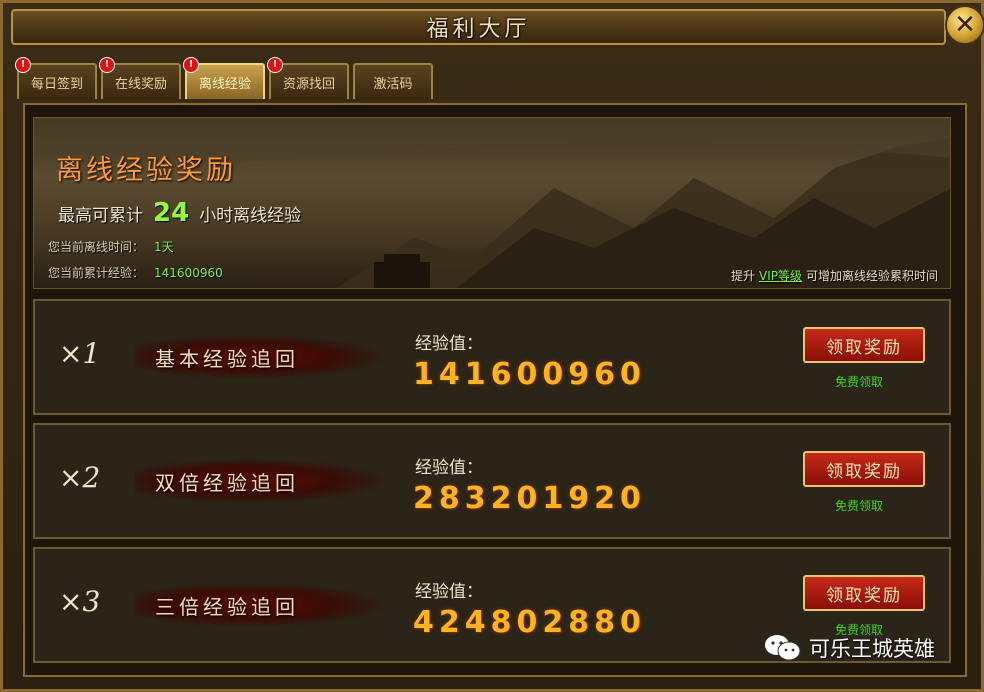  What do you see at coordinates (56, 84) in the screenshot?
I see `tab-label: 每日签到` at bounding box center [56, 84].